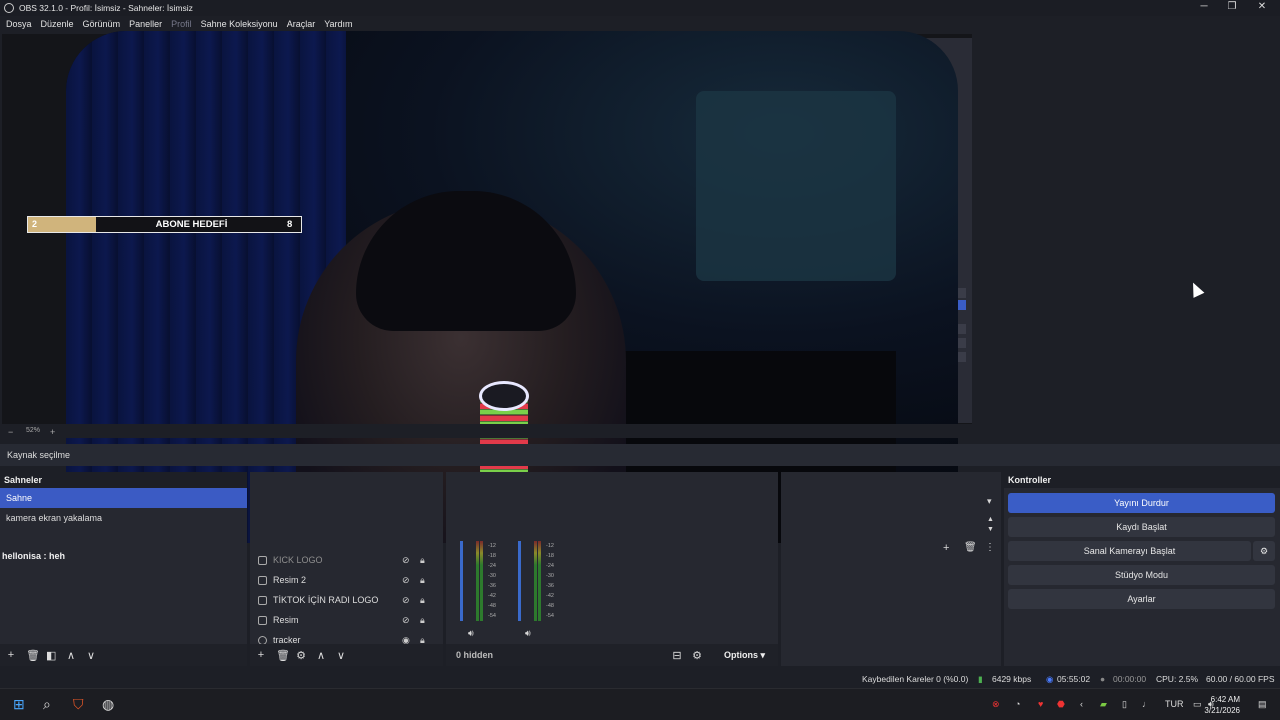 The width and height of the screenshot is (1280, 720). I want to click on tray-app-icon: ♥, so click(1040, 704).